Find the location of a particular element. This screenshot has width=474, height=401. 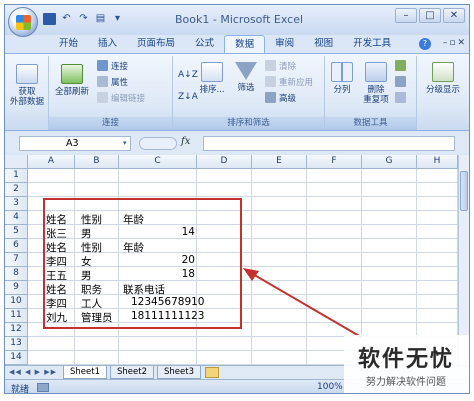

watermark-logo: 软件无忧 is located at coordinates (406, 359).